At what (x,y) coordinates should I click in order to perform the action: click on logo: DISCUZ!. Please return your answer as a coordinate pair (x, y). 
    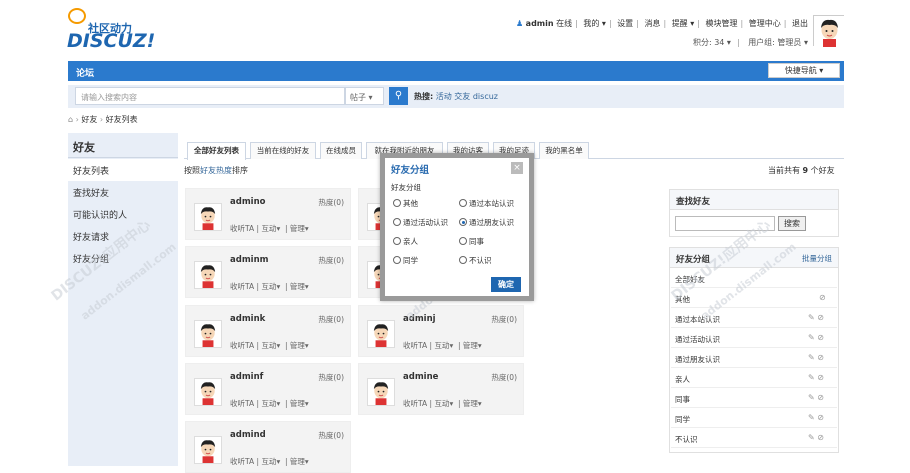
    Looking at the image, I should click on (111, 41).